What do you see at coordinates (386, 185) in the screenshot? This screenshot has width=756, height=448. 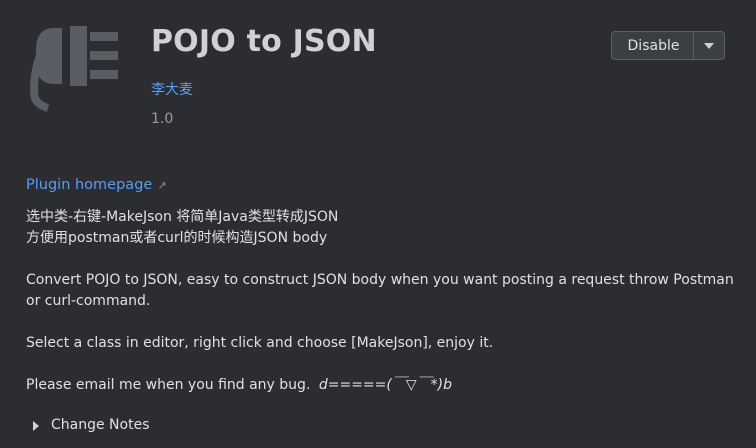 I see `homepage-row: Plugin homepage ↗` at bounding box center [386, 185].